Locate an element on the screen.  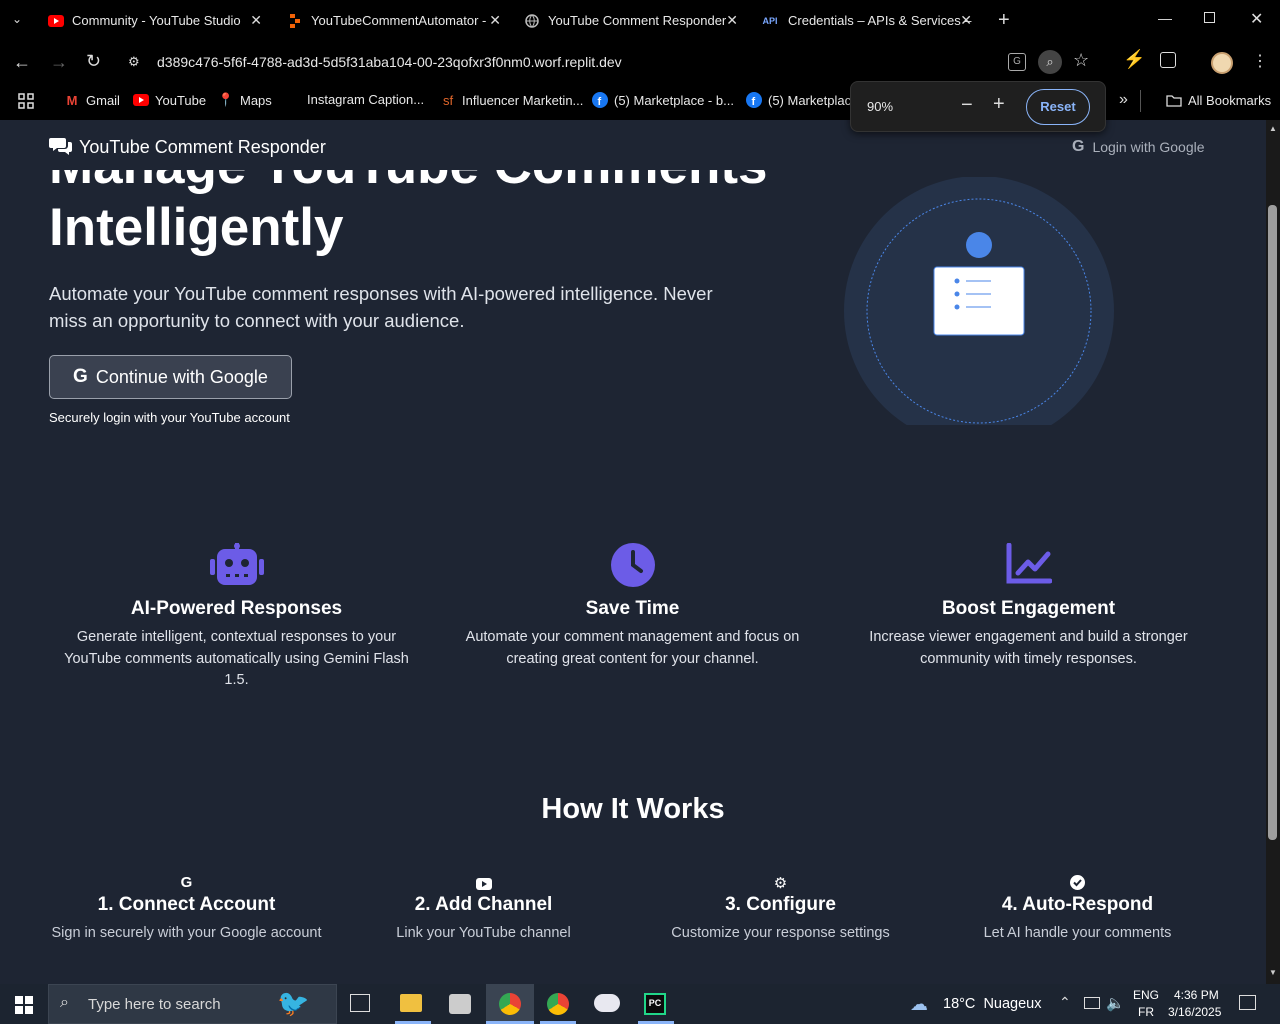
folder-icon is located at coordinates (1174, 100).